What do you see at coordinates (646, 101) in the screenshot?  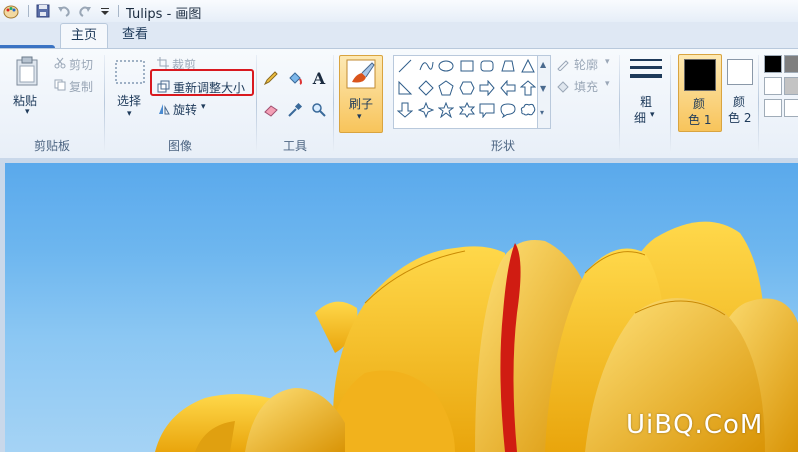 I see `size-label-top: 粗` at bounding box center [646, 101].